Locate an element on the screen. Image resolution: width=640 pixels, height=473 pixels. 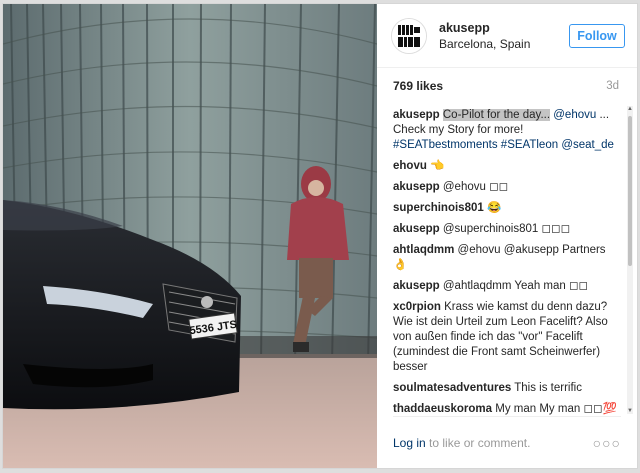
comment-text: @superchinois801 ◻◻◻ is located at coordinates (506, 229).